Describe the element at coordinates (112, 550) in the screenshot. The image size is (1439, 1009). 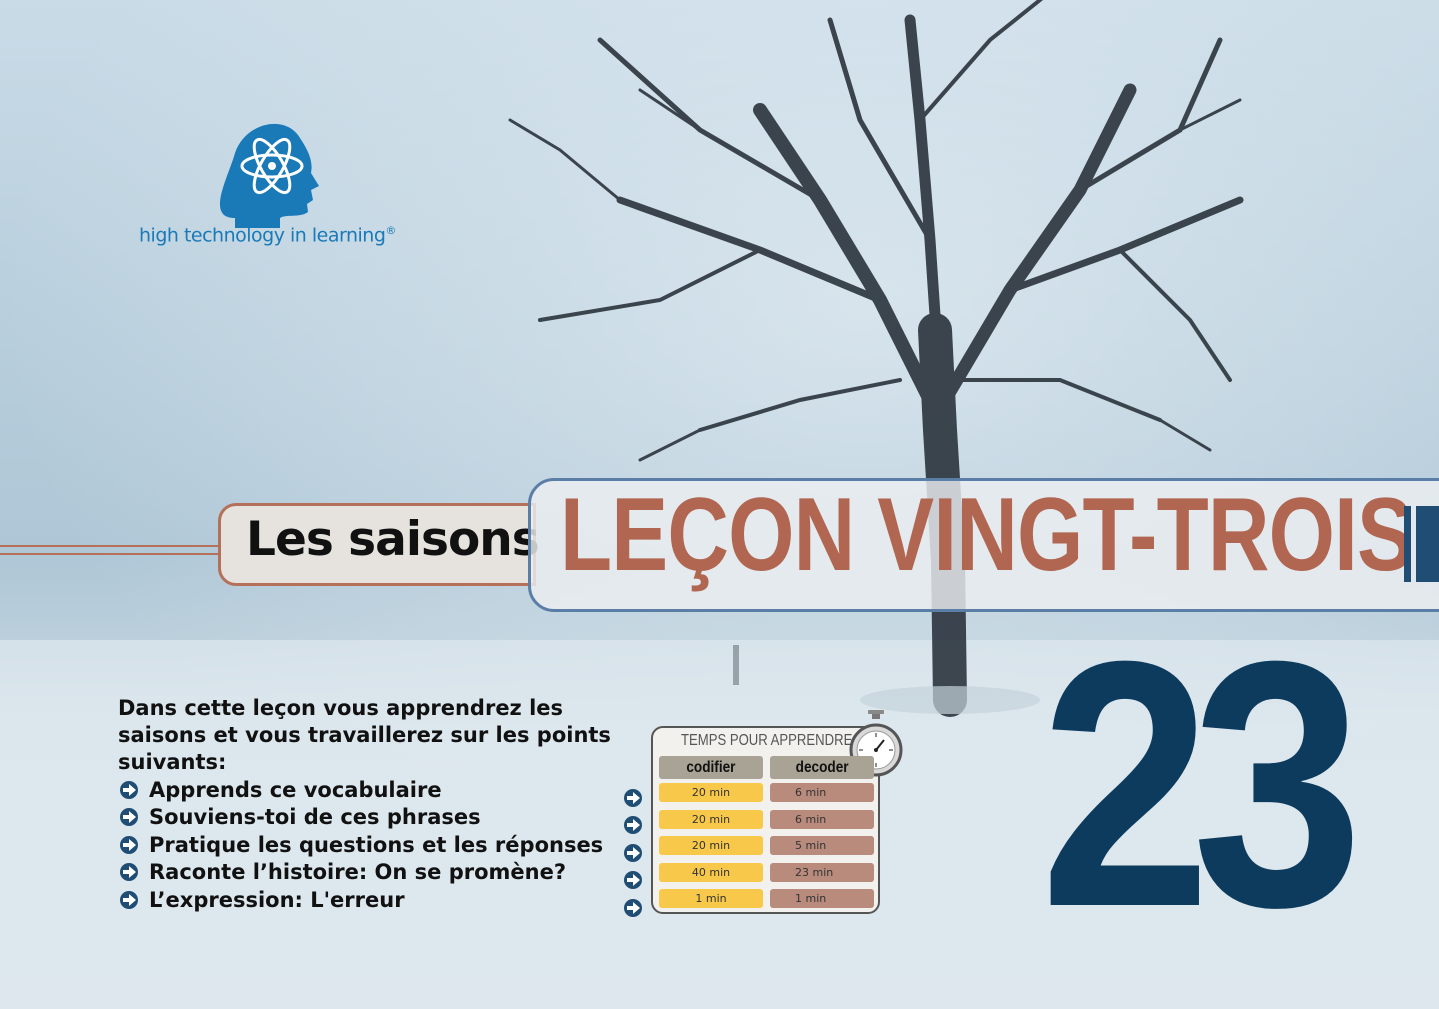
I see `divider-rule` at that location.